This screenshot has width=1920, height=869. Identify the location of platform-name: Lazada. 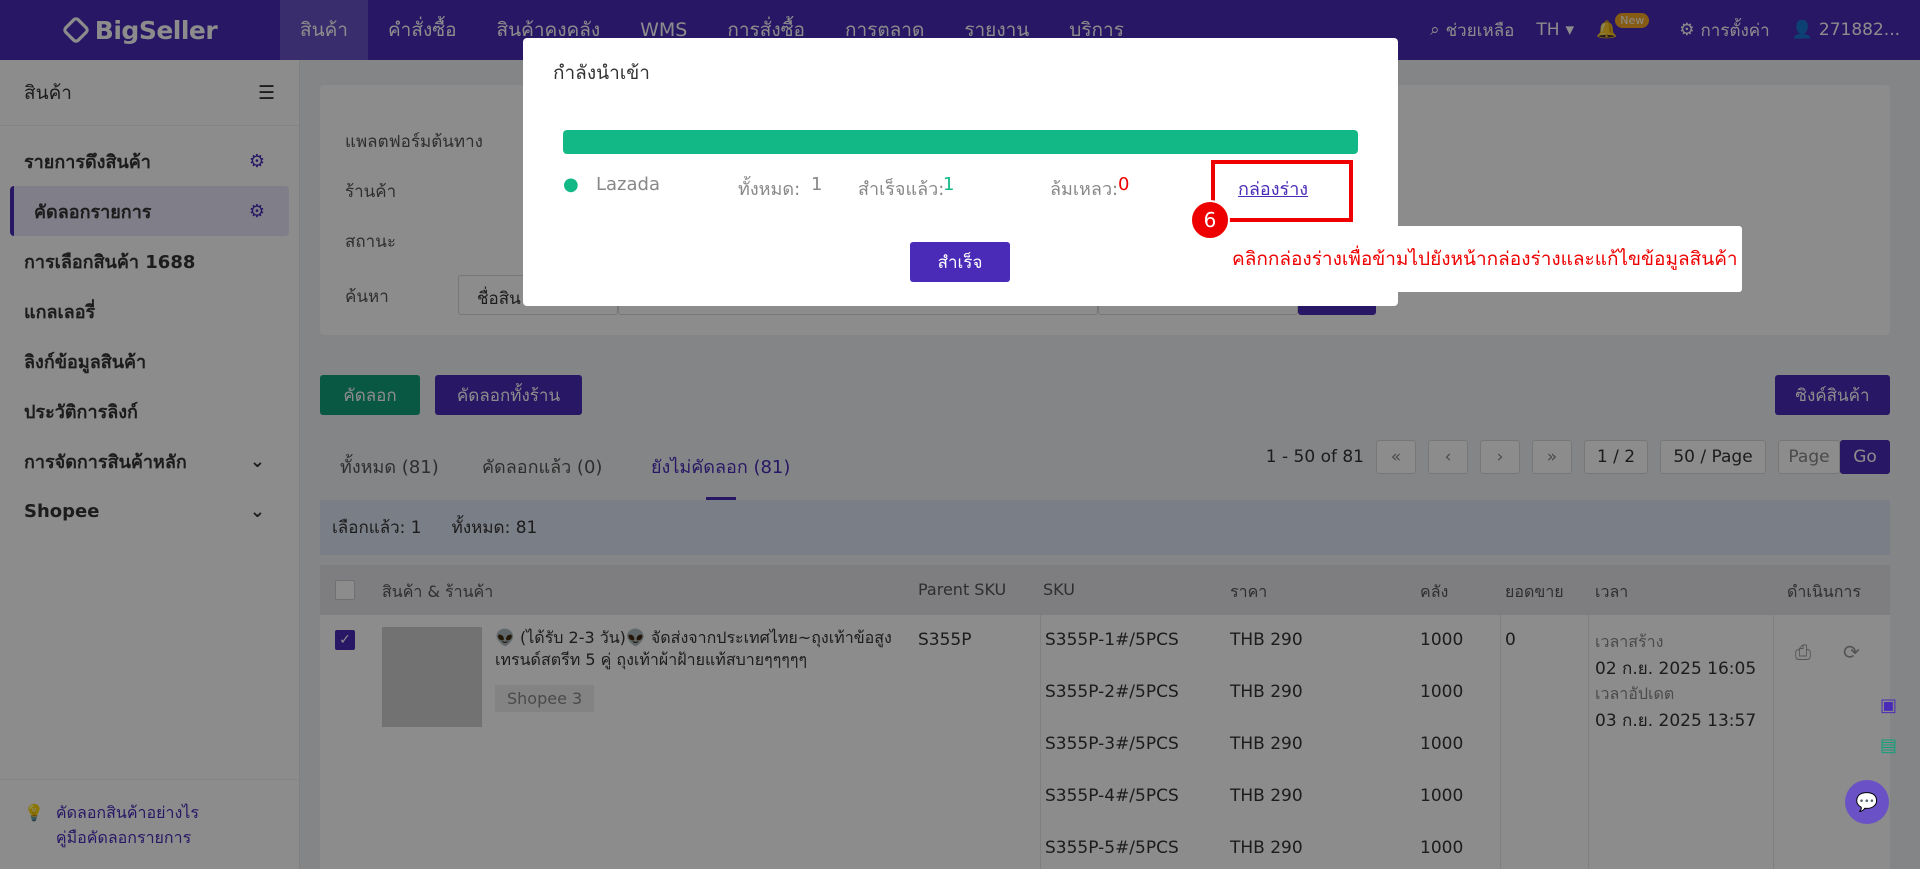
(628, 184).